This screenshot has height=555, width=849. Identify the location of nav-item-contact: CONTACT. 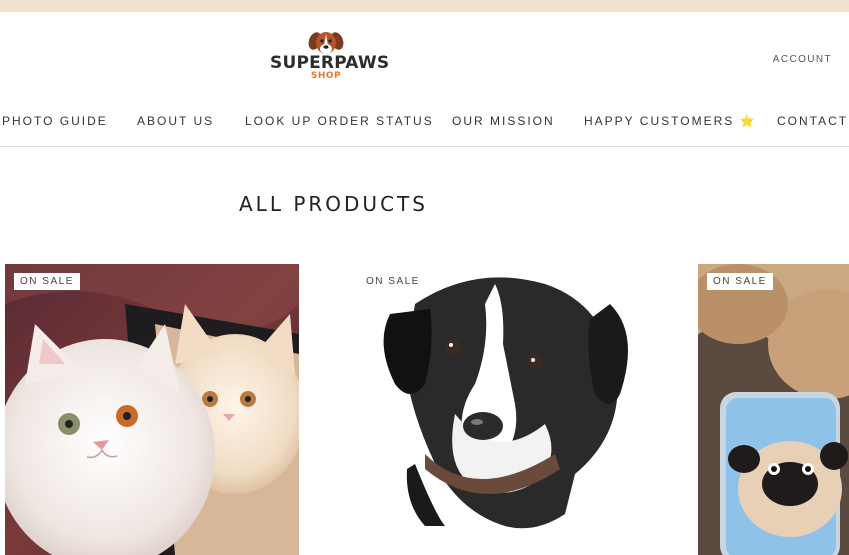
(812, 121).